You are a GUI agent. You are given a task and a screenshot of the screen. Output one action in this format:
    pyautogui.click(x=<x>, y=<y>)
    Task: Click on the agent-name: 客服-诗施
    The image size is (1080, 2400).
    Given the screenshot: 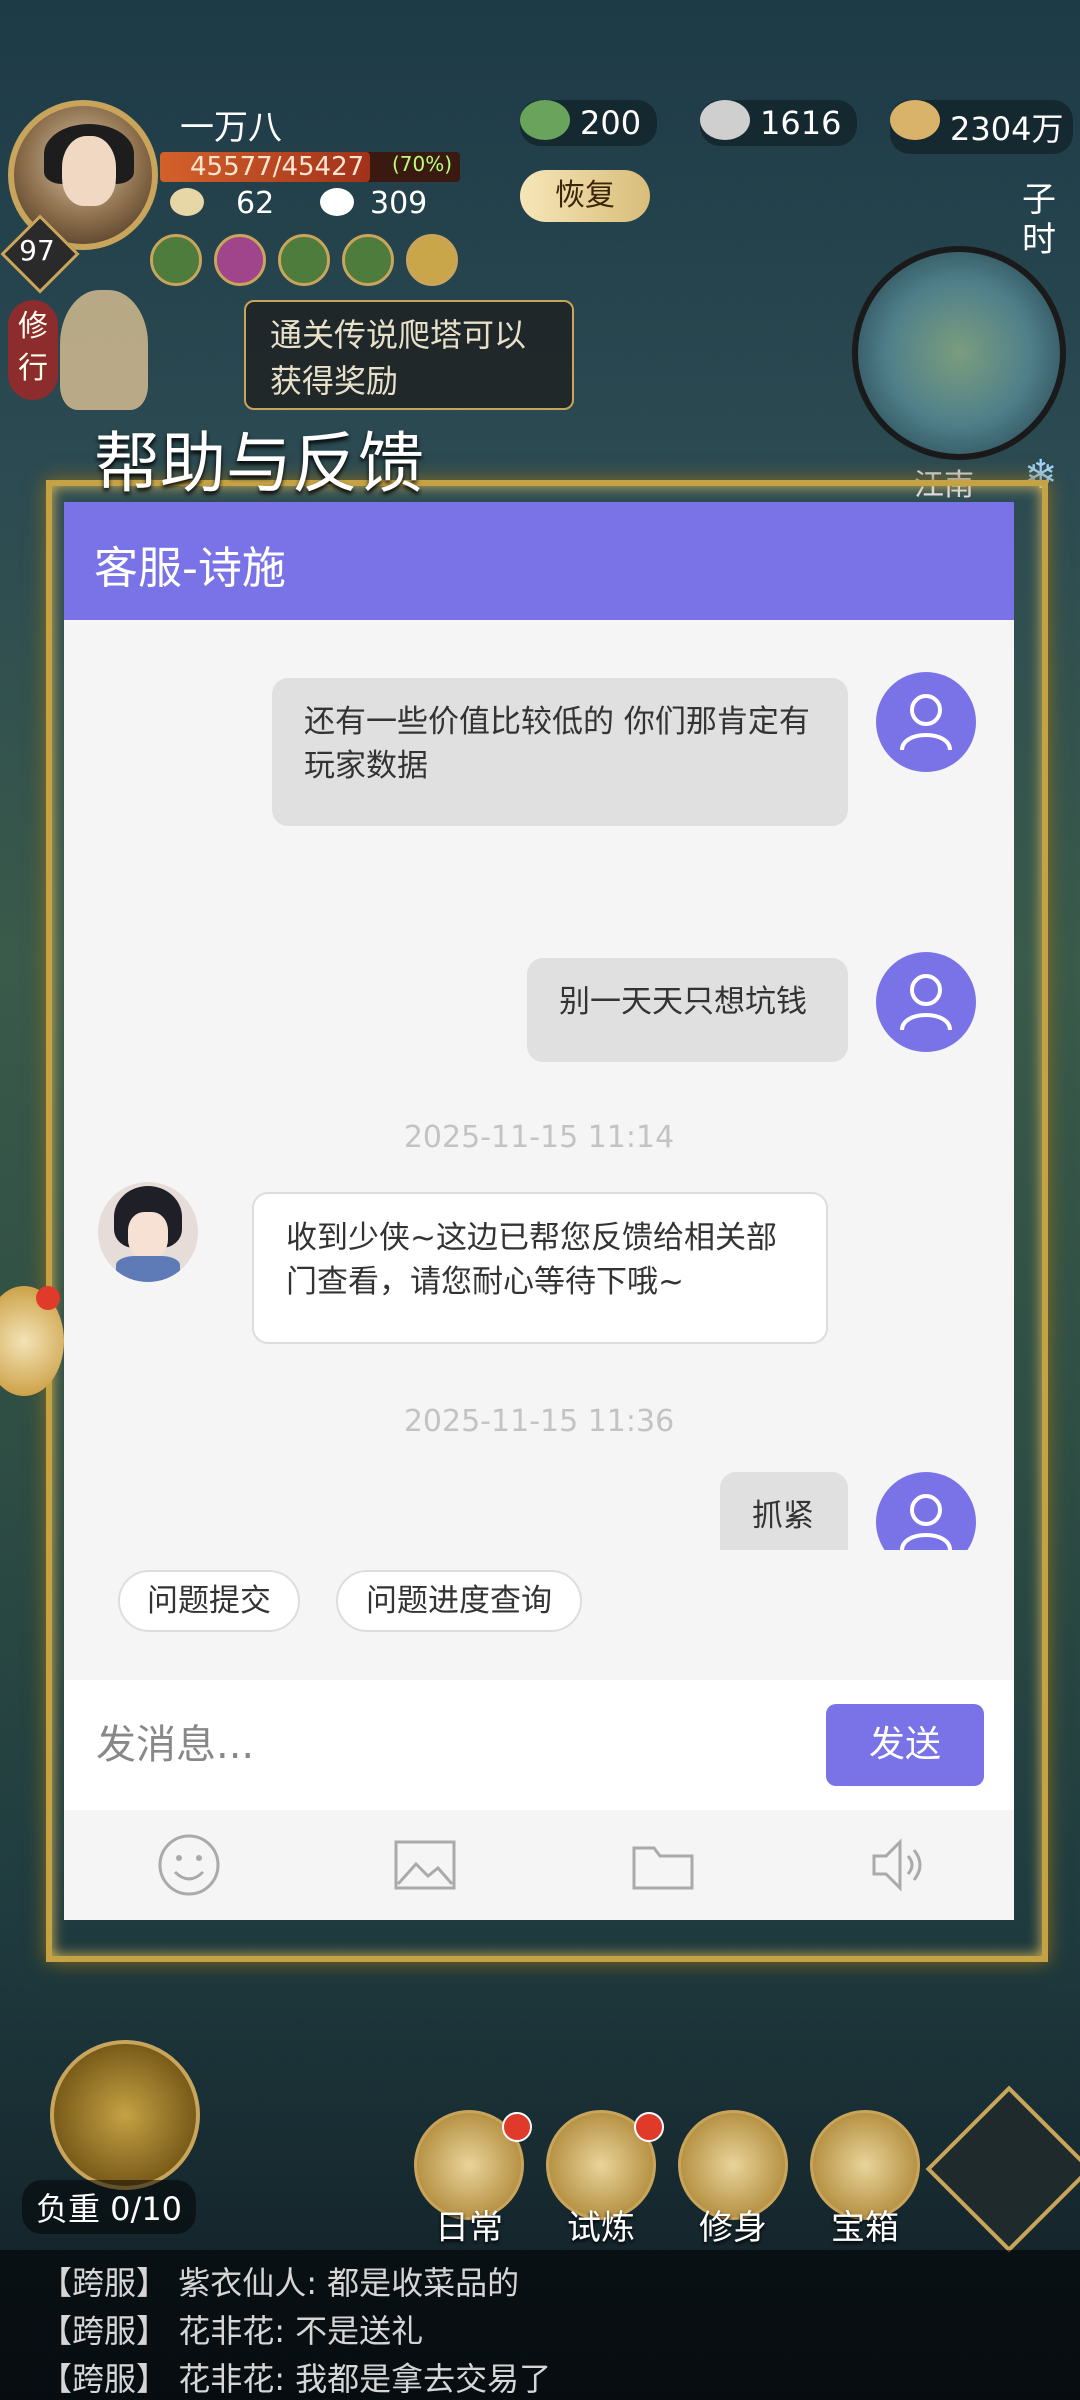 What is the action you would take?
    pyautogui.click(x=190, y=568)
    